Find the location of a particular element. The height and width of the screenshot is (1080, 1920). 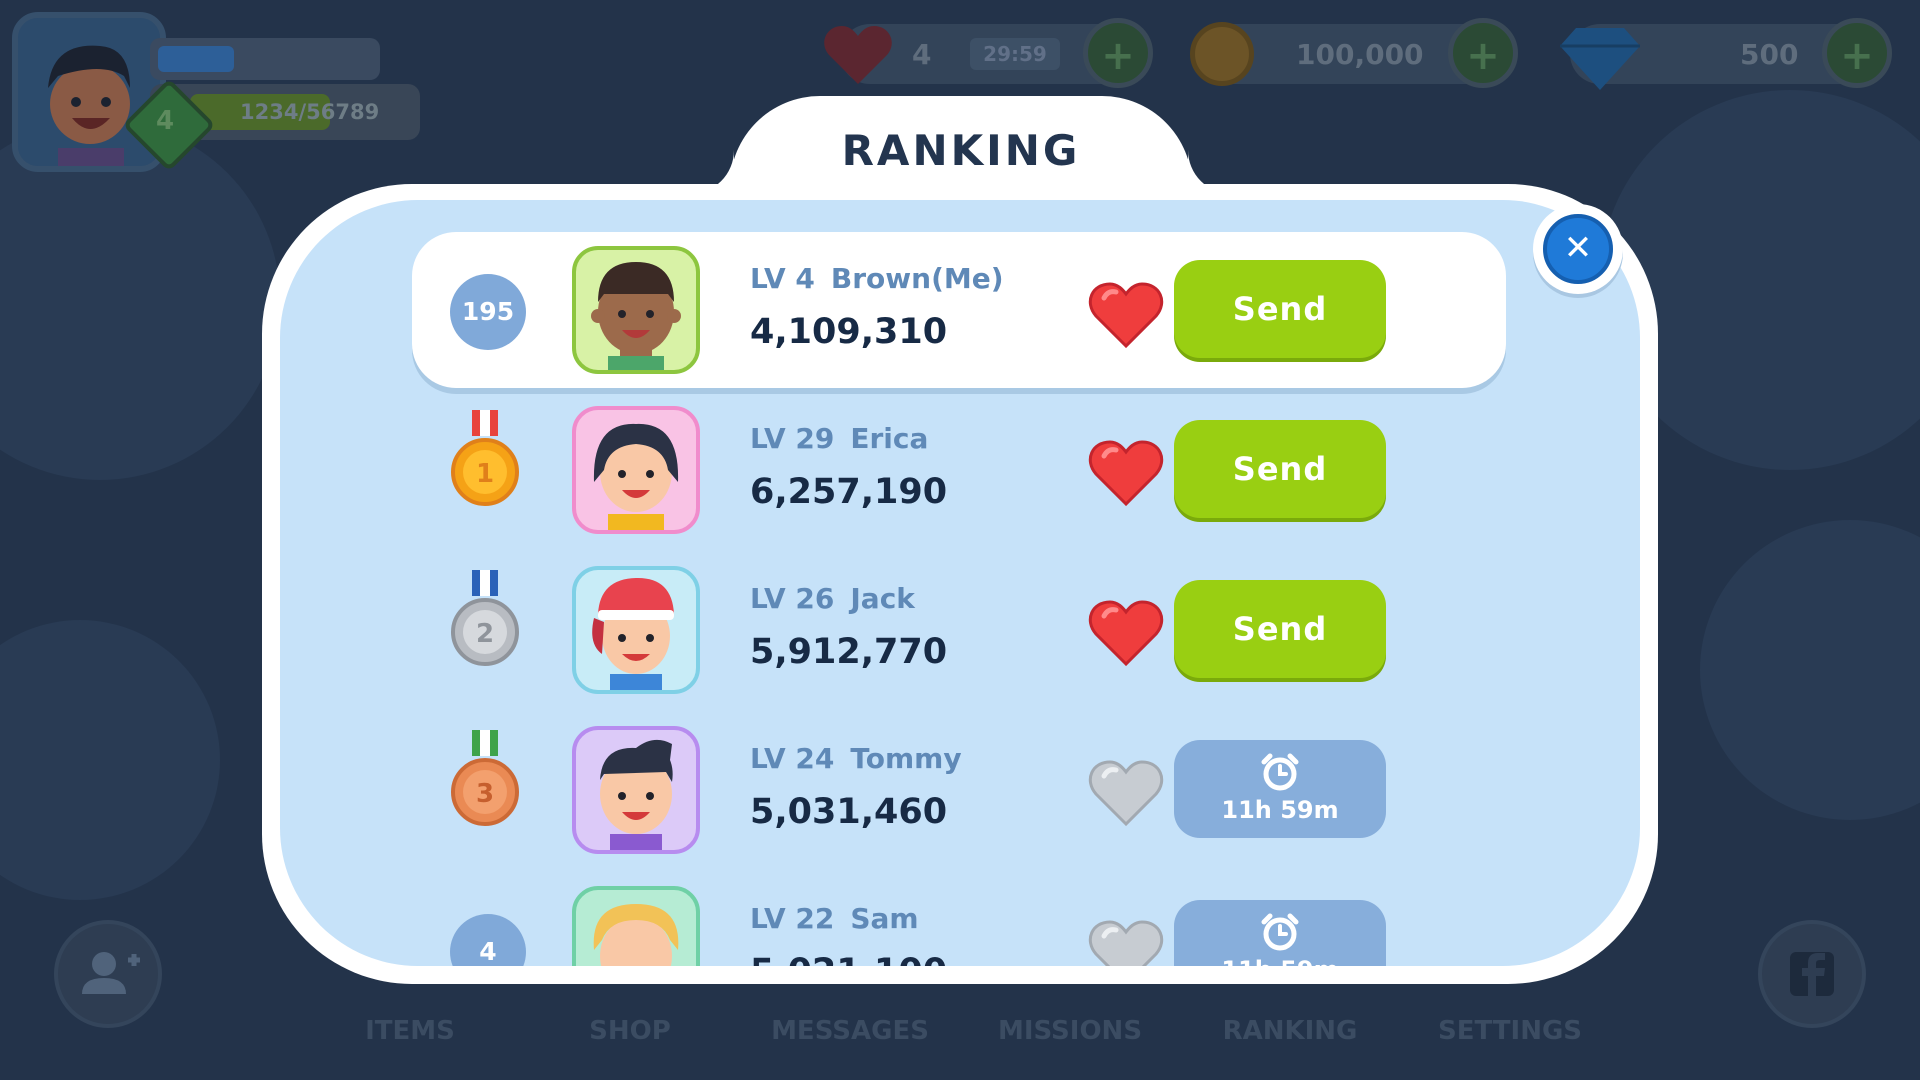

nav-shop: SHOP is located at coordinates (630, 1031).